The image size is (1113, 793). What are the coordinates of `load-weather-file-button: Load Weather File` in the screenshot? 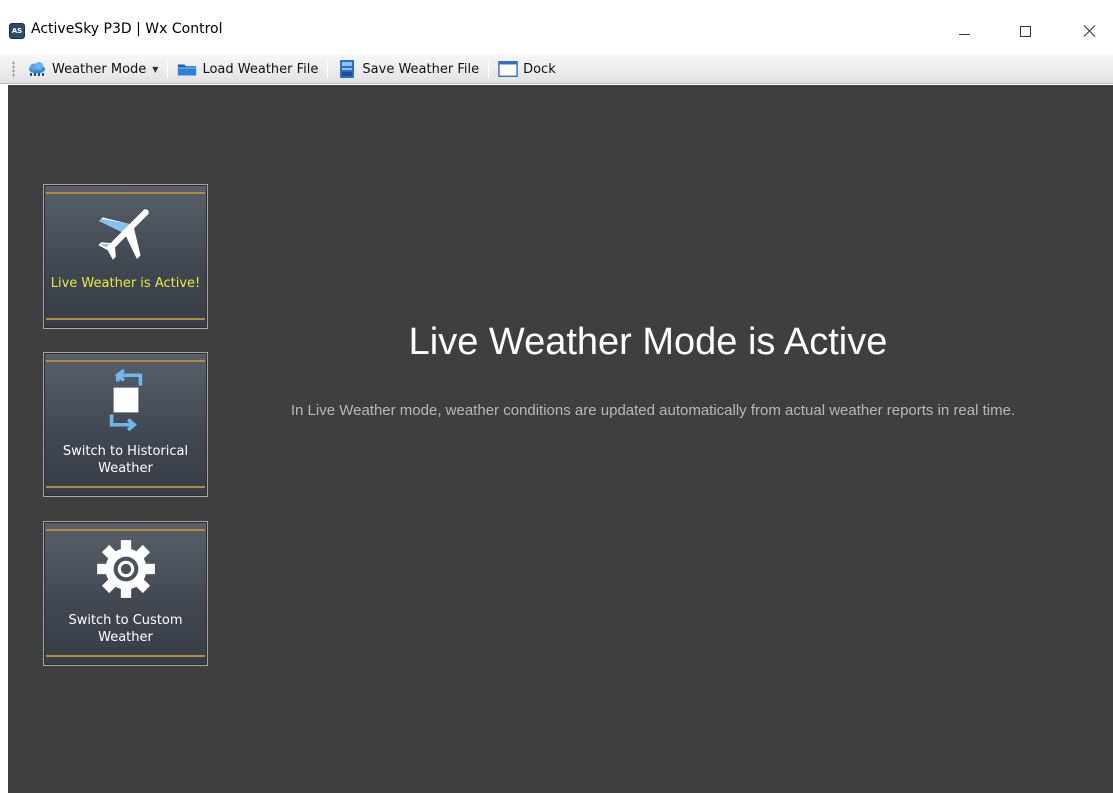 It's located at (247, 69).